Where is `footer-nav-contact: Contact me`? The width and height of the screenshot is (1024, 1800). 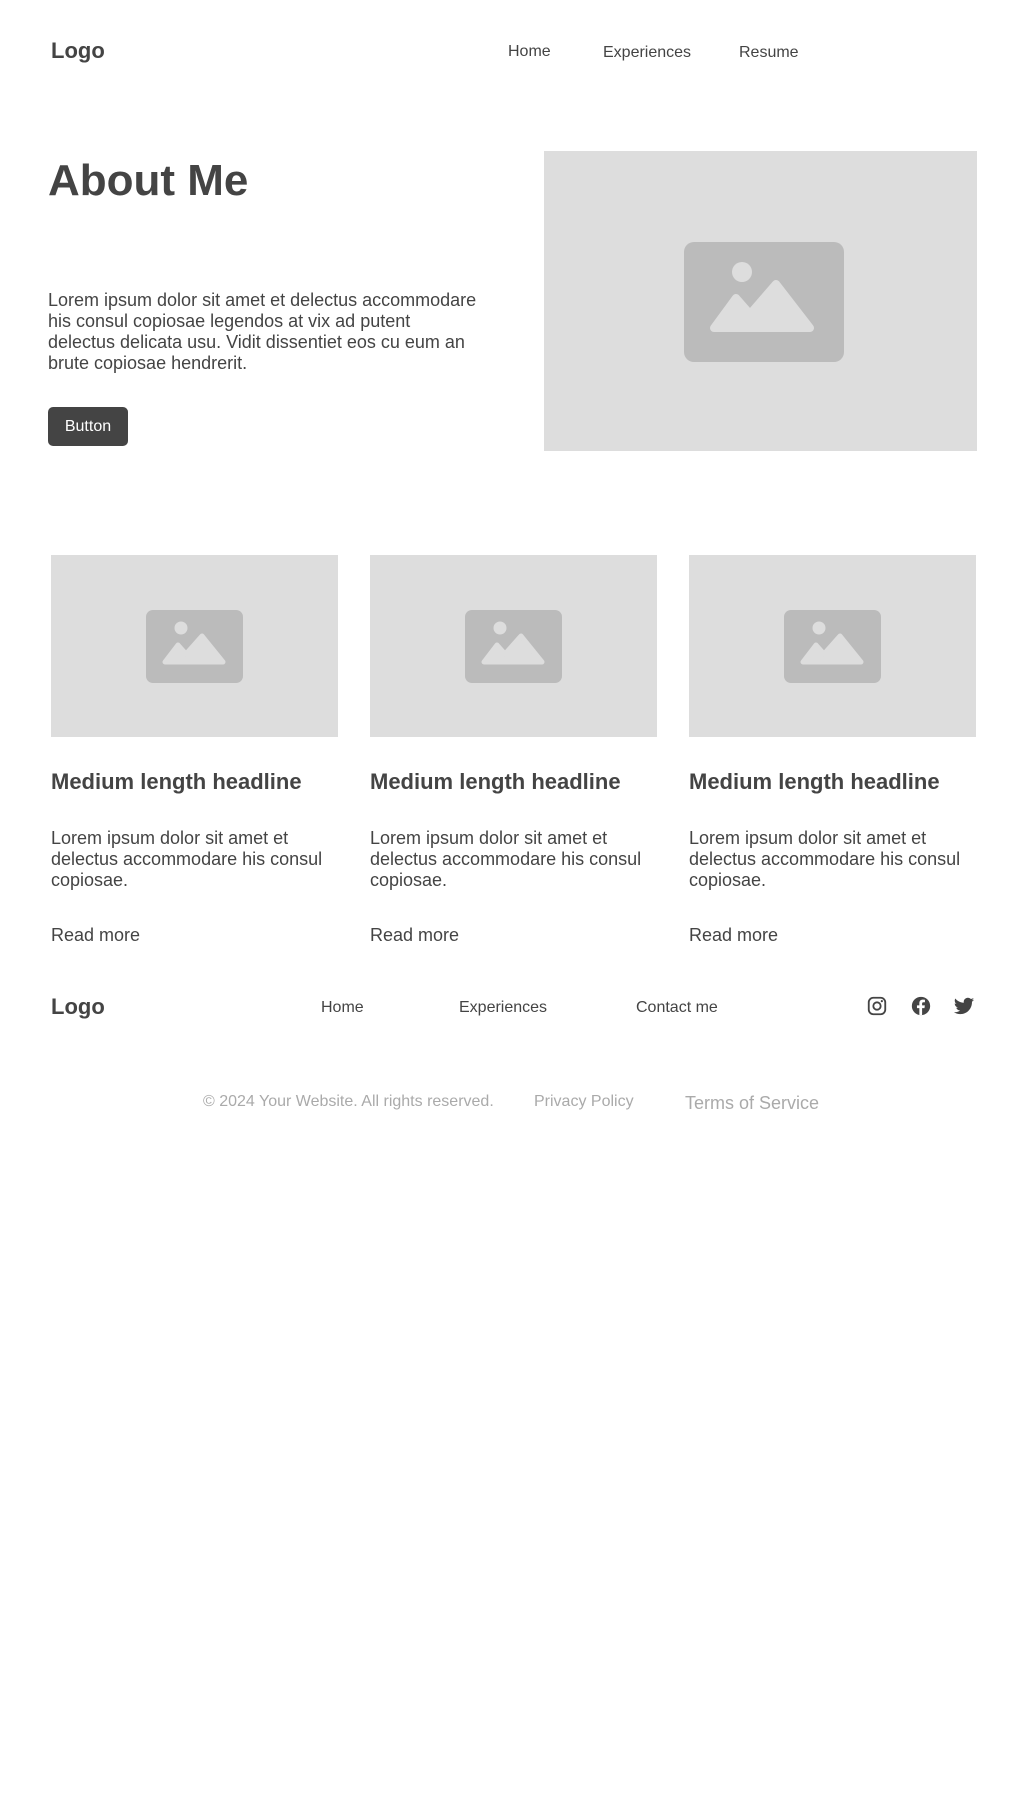
footer-nav-contact: Contact me is located at coordinates (677, 1008).